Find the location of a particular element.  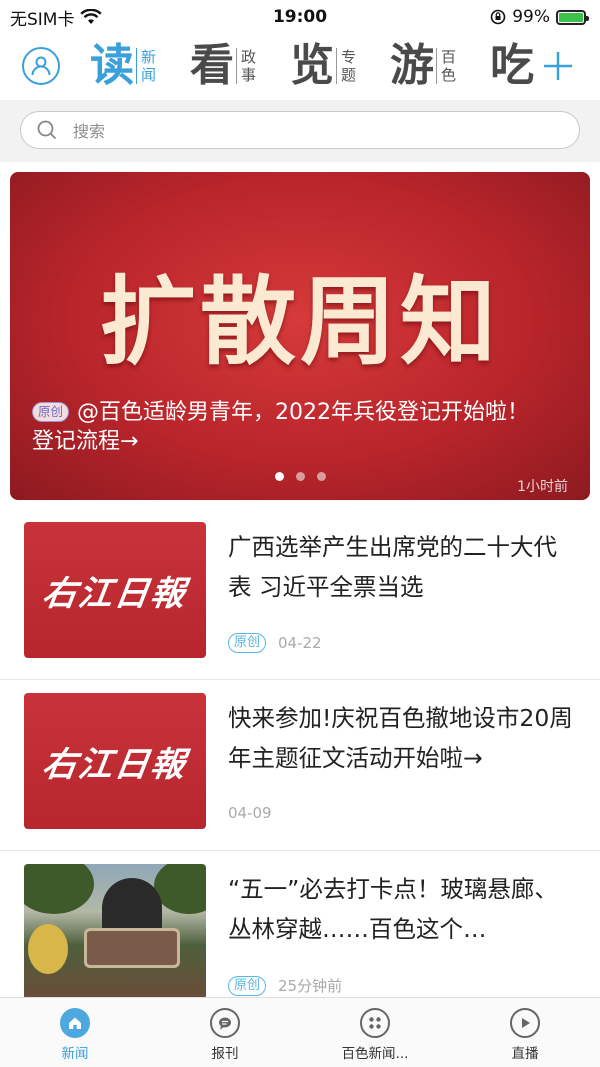

search-placeholder: 搜索 is located at coordinates (89, 131).